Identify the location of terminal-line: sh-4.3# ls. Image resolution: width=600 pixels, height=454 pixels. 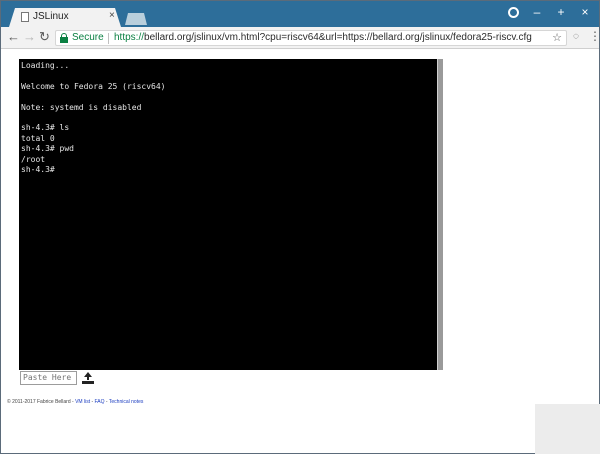
(45, 128).